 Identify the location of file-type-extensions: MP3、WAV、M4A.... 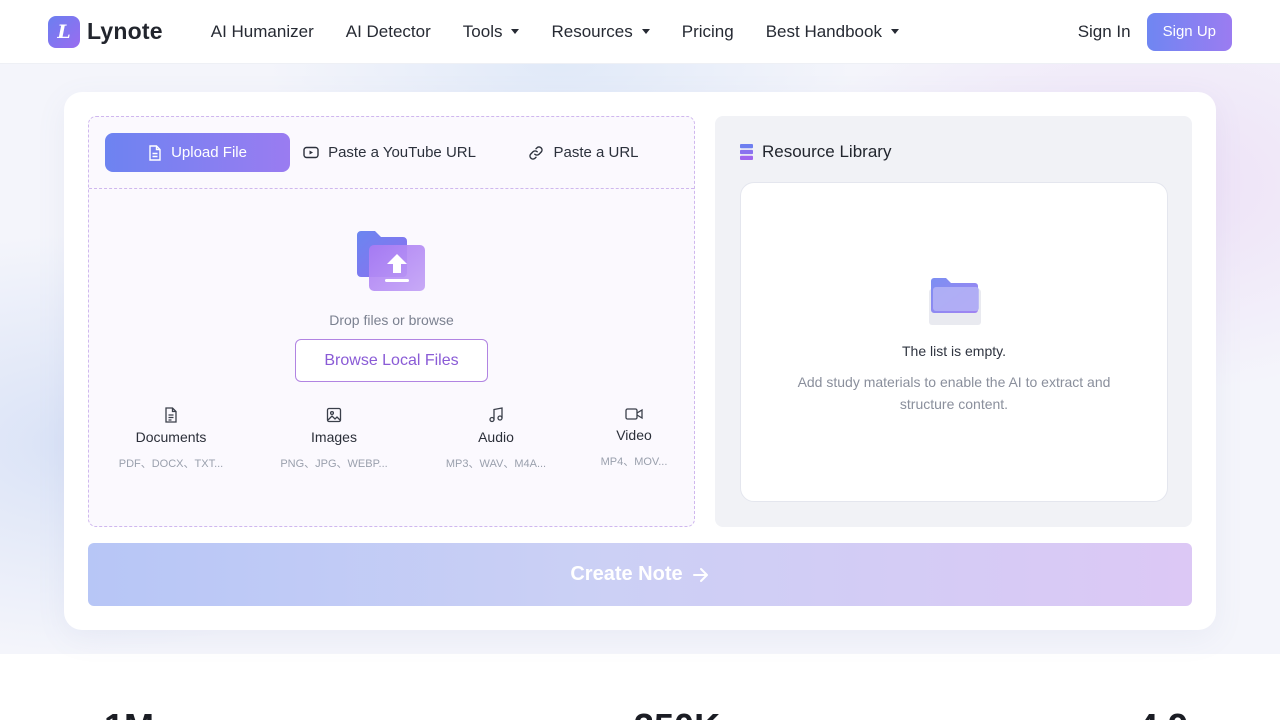
(496, 464).